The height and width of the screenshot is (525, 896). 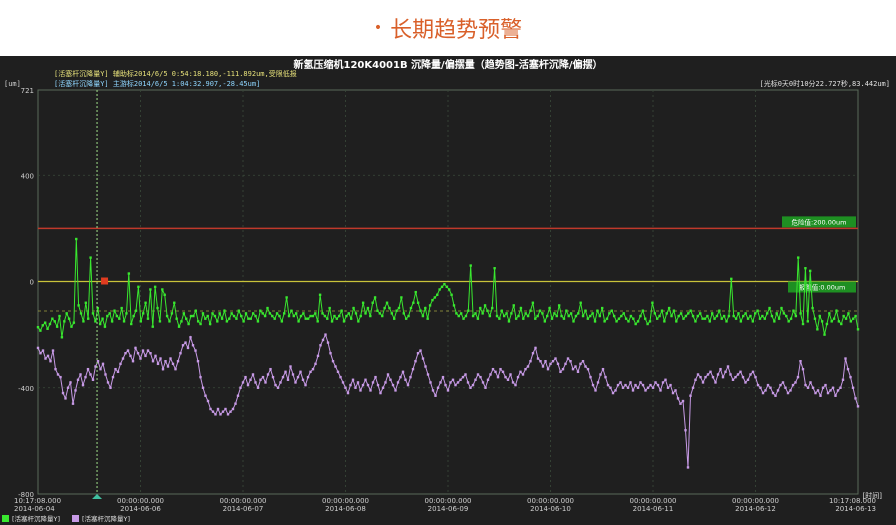 What do you see at coordinates (448, 28) in the screenshot?
I see `page-heading: • 长期趋势预警` at bounding box center [448, 28].